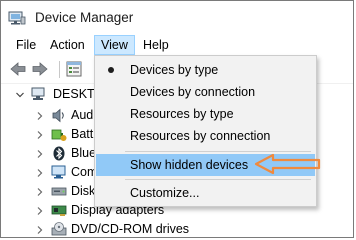 The height and width of the screenshot is (240, 356). I want to click on bluetooth-icon, so click(59, 153).